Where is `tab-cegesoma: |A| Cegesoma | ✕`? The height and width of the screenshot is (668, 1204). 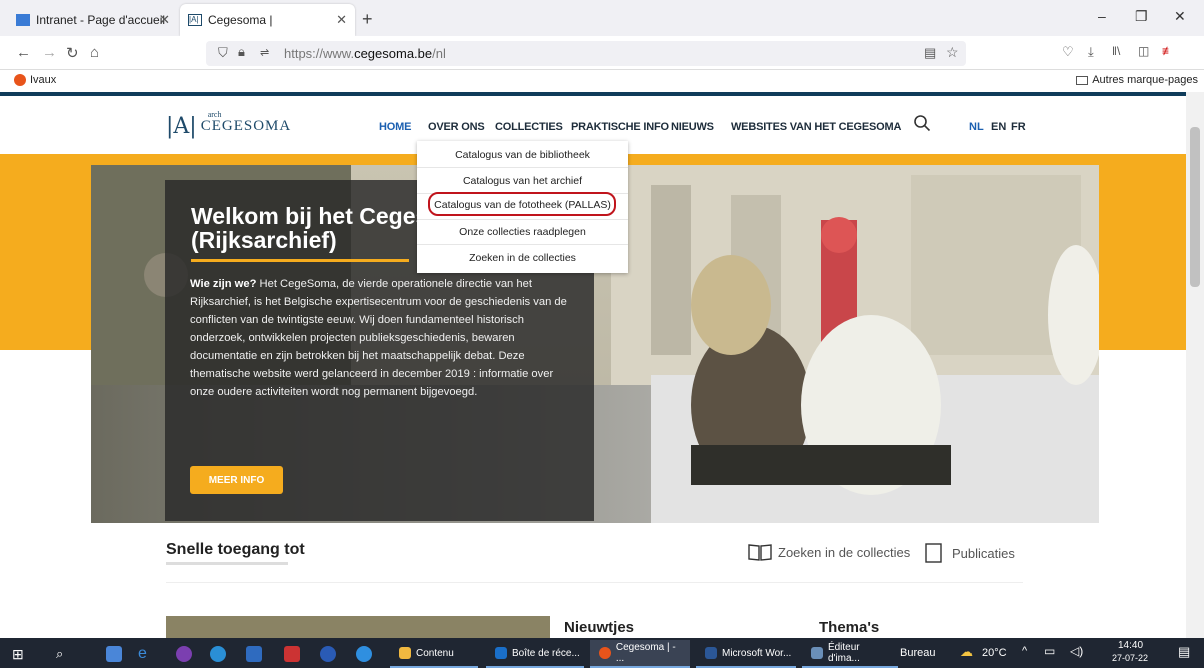
tab-cegesoma: |A| Cegesoma | ✕ is located at coordinates (267, 20).